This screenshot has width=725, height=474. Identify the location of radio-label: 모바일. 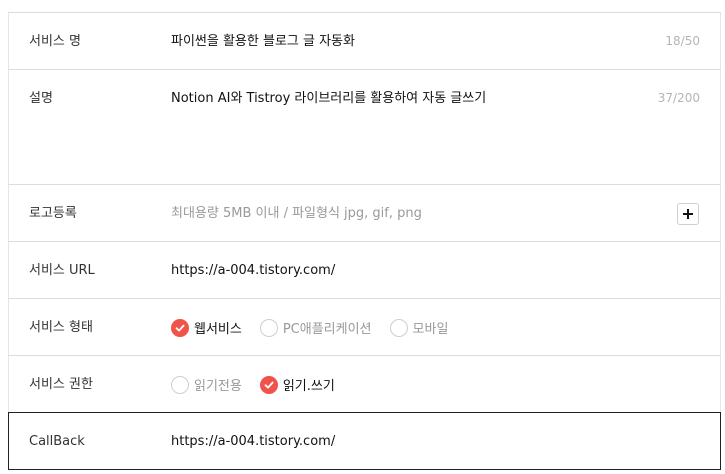
(430, 329).